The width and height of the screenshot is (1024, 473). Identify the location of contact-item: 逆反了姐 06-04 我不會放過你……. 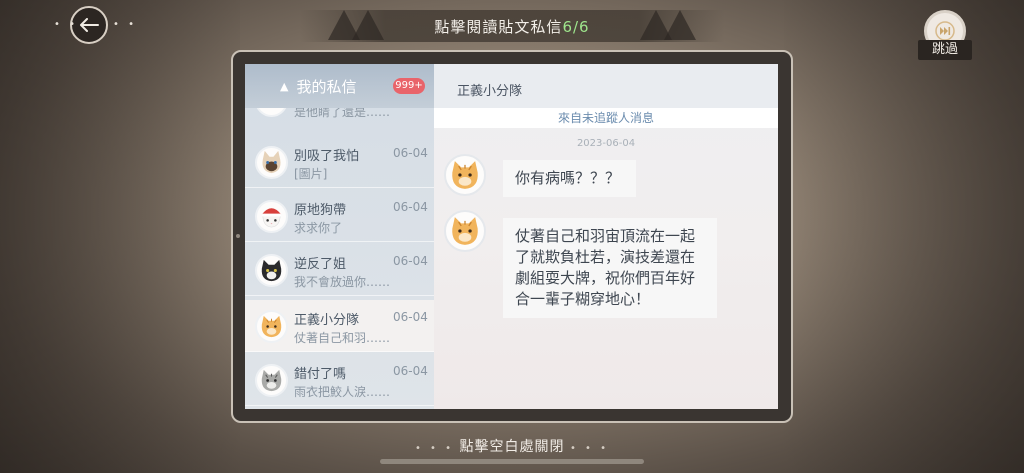
(339, 270).